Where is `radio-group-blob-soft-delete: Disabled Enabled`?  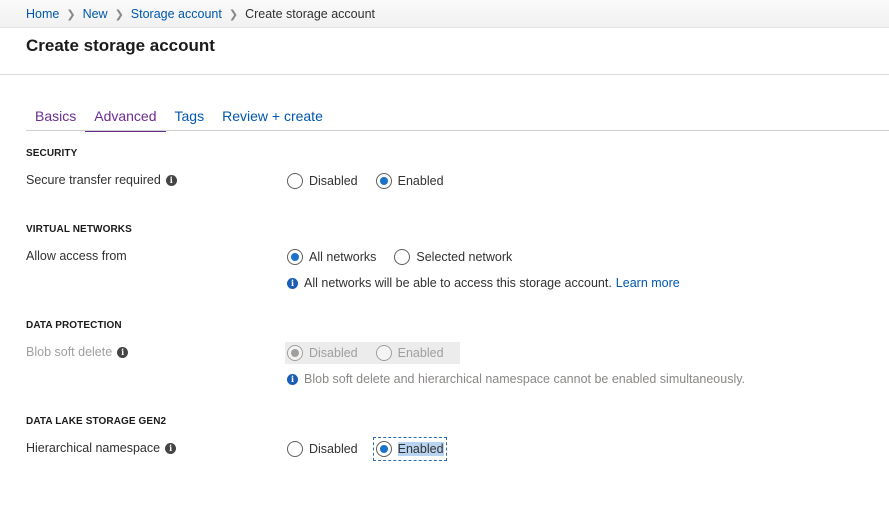
radio-group-blob-soft-delete: Disabled Enabled is located at coordinates (372, 353).